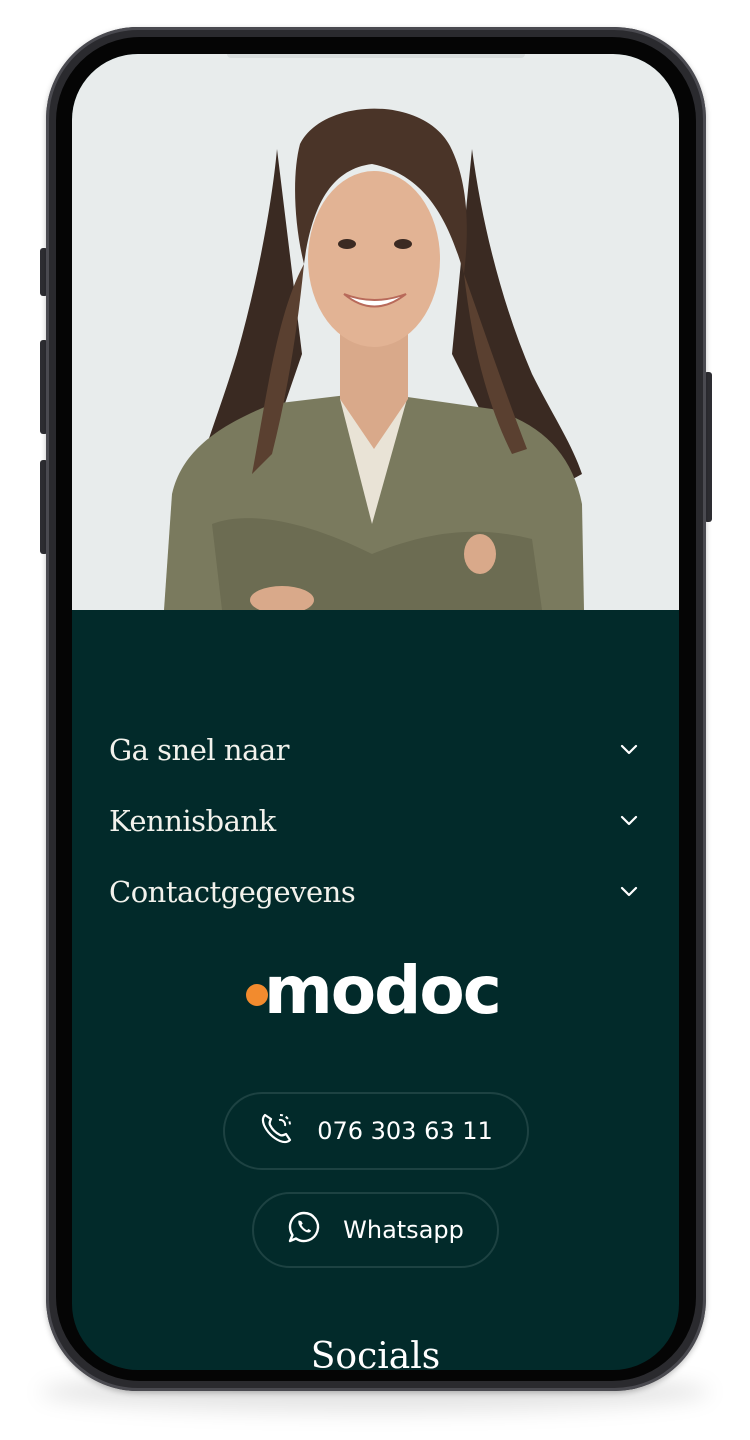 The width and height of the screenshot is (750, 1440). I want to click on logo-text: modoc, so click(383, 990).